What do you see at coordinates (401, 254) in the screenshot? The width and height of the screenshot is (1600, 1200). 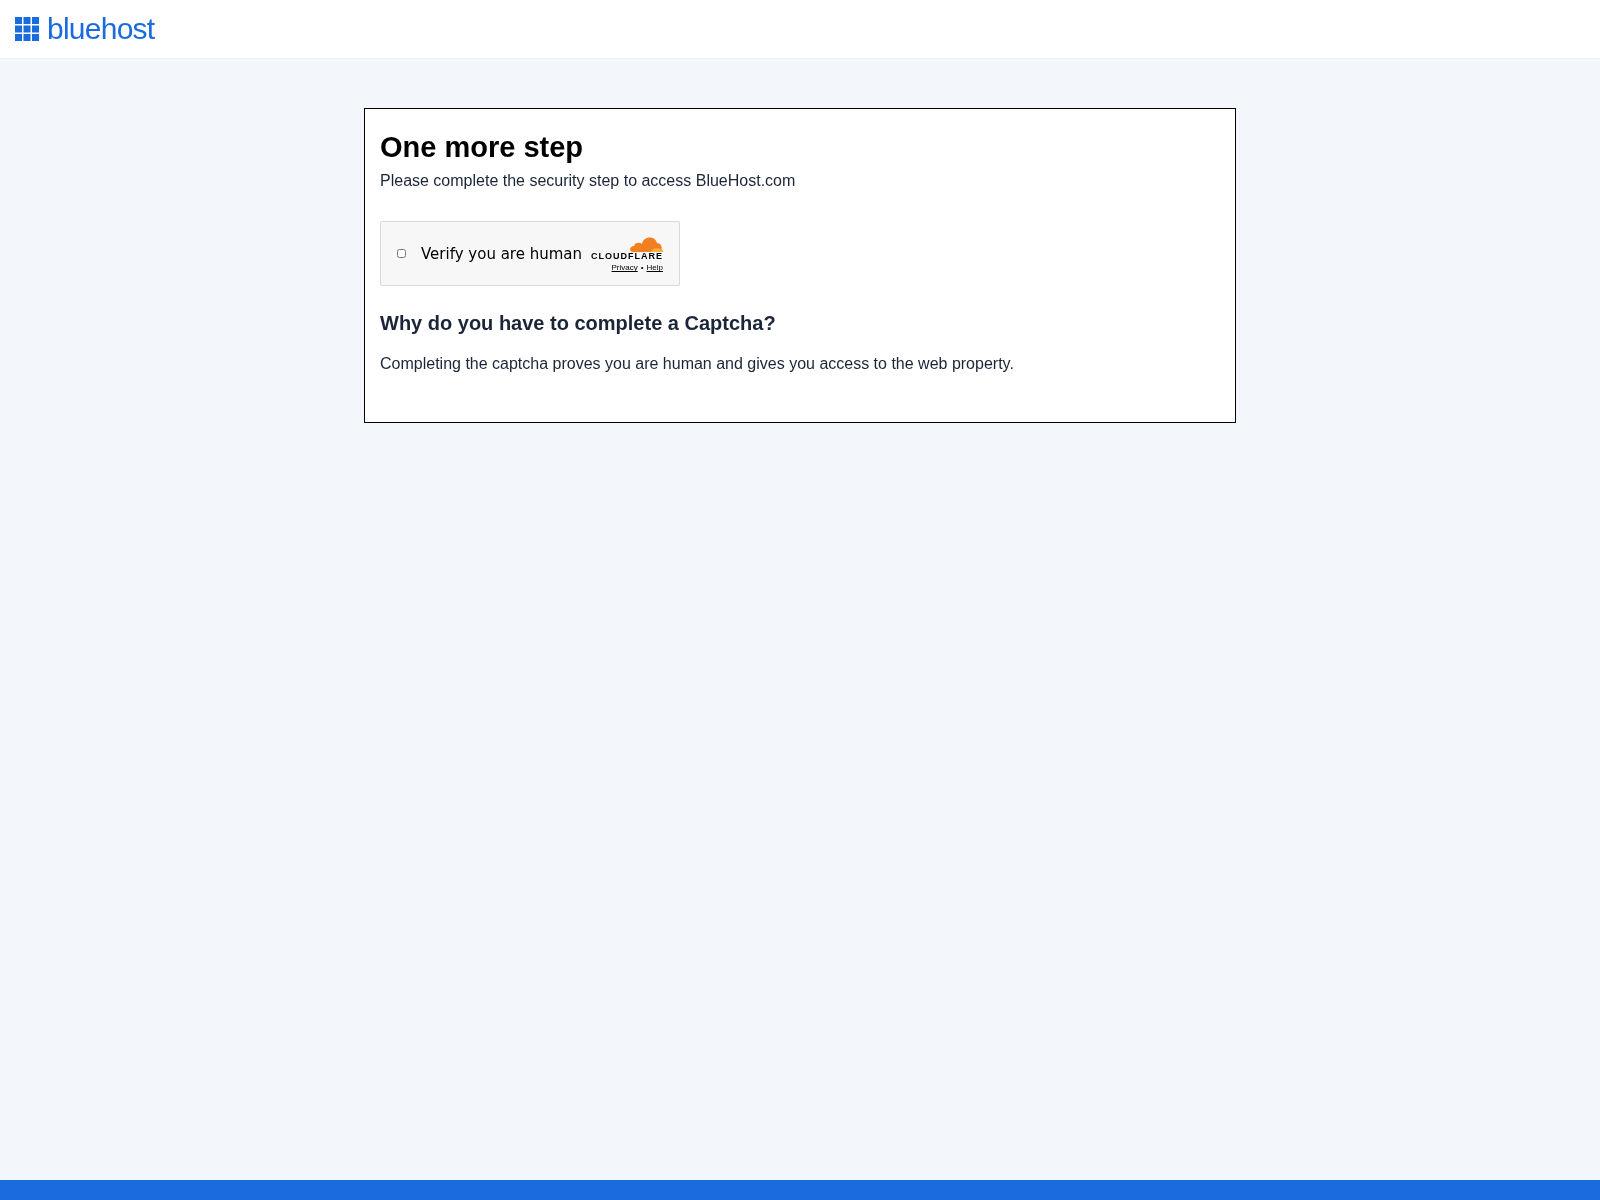 I see `verify-checkbox` at bounding box center [401, 254].